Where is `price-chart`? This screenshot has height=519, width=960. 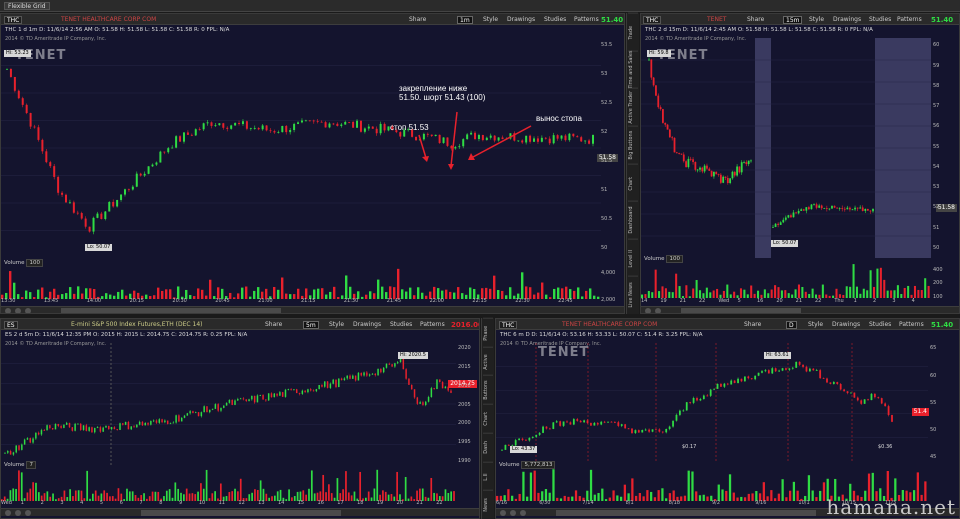 price-chart is located at coordinates (712, 402).